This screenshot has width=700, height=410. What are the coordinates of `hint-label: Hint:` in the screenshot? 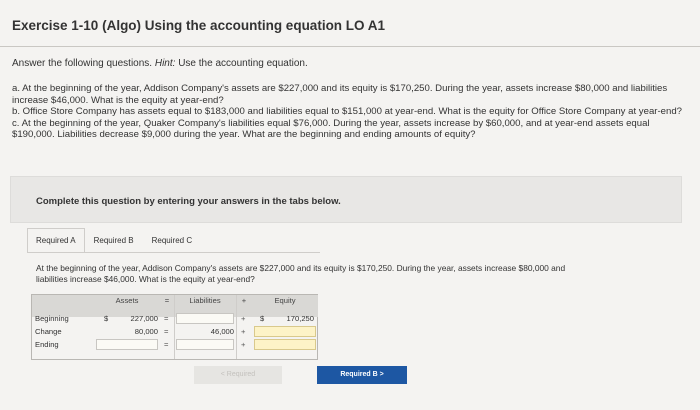 It's located at (165, 63).